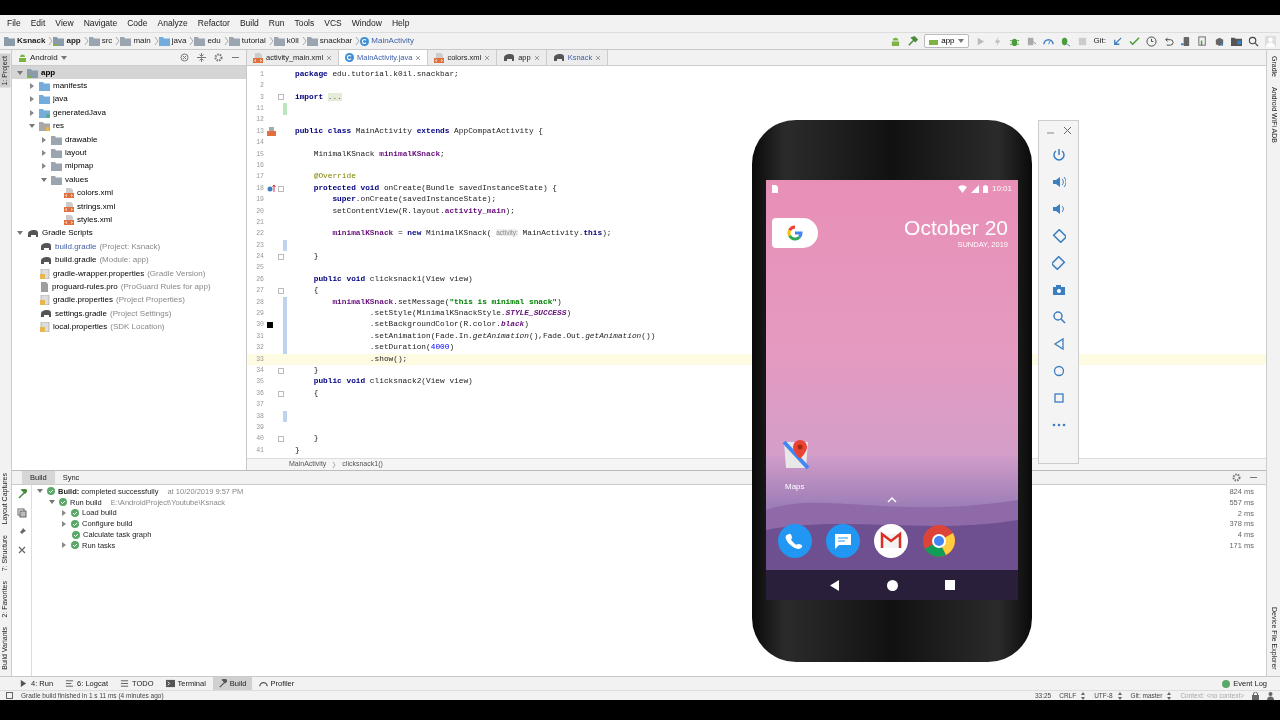 The image size is (1280, 720). What do you see at coordinates (129, 287) in the screenshot?
I see `tree-item: proguard-rules.pro (ProGuard Rules for app)` at bounding box center [129, 287].